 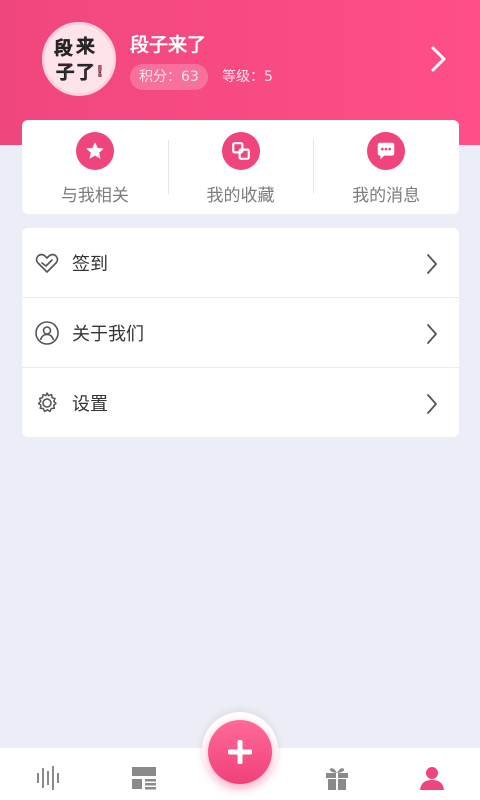 I want to click on audio-wave-icon, so click(x=48, y=778).